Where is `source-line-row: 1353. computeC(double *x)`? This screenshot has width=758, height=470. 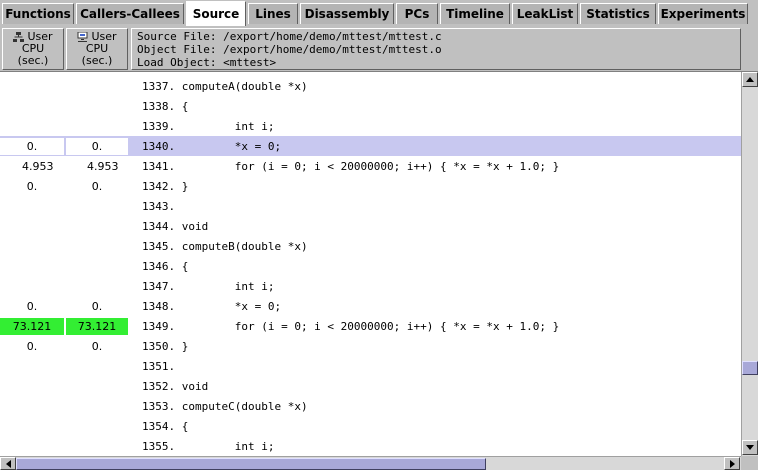 source-line-row: 1353. computeC(double *x) is located at coordinates (370, 406).